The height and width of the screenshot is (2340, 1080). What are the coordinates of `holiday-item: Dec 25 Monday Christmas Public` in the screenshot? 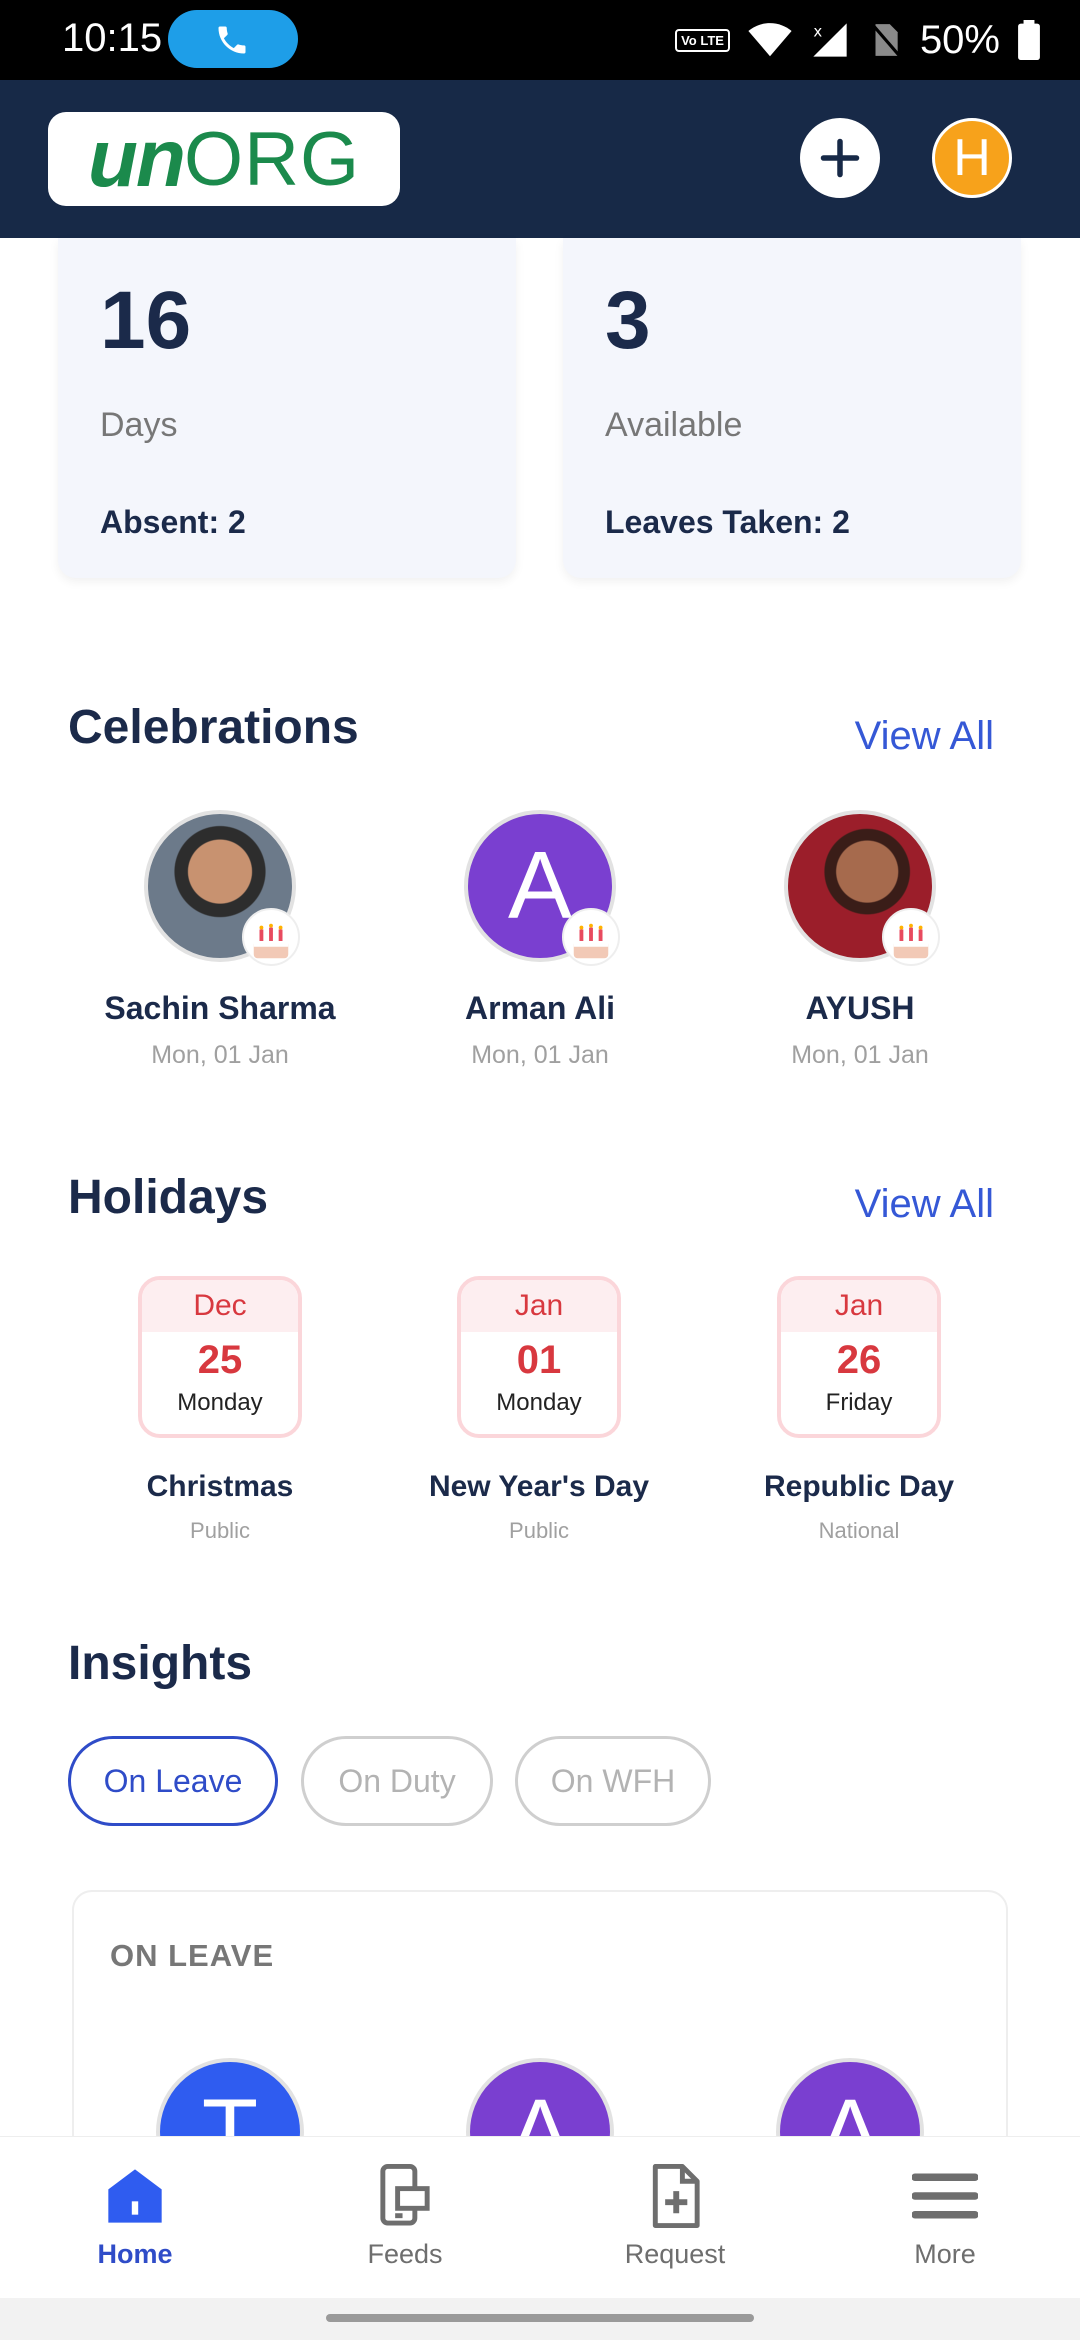 It's located at (220, 1410).